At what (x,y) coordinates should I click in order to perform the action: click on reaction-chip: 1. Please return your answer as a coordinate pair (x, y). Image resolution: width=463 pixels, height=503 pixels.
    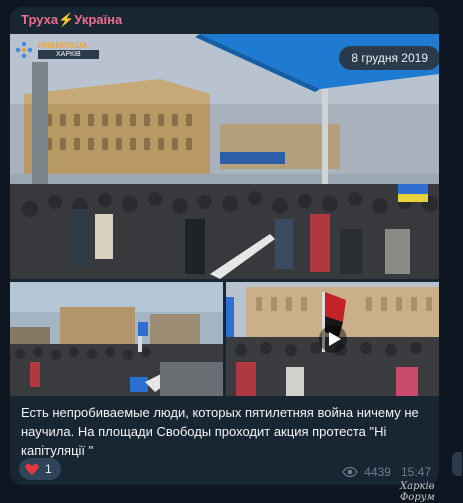
    Looking at the image, I should click on (40, 469).